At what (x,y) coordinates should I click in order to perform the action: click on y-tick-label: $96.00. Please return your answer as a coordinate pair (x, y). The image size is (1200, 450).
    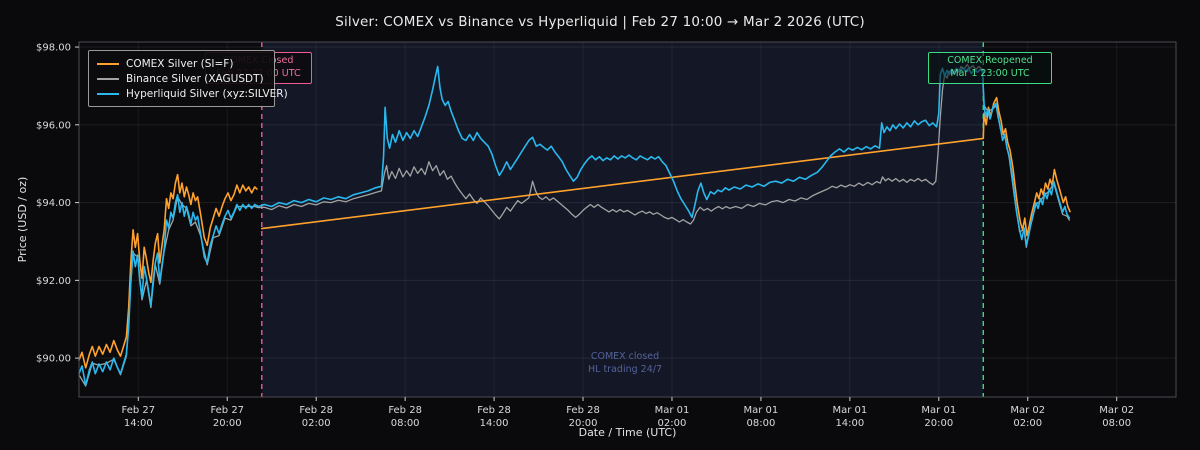
    Looking at the image, I should click on (53, 125).